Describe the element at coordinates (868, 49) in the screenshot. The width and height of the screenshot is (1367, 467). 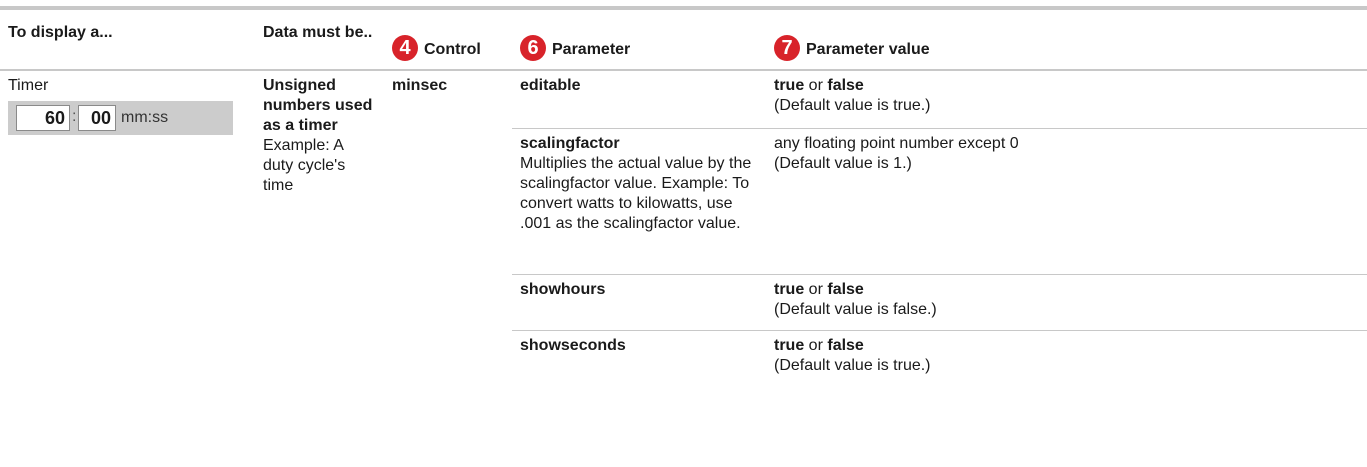
I see `header-value-label: Parameter value` at that location.